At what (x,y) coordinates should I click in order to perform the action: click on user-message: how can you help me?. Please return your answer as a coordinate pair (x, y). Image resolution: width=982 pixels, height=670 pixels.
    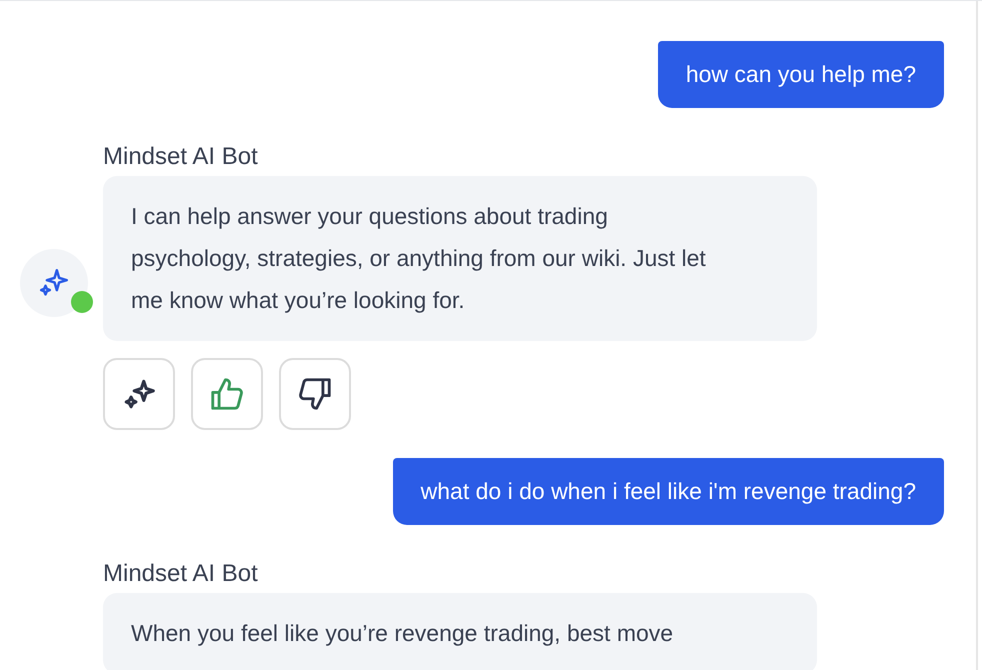
    Looking at the image, I should click on (801, 74).